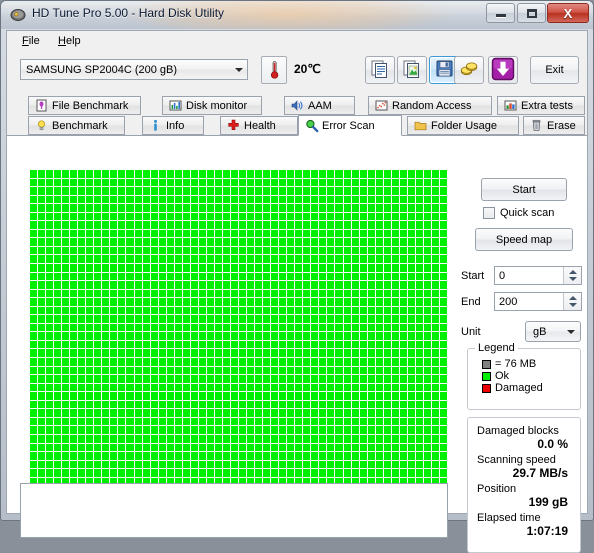 The height and width of the screenshot is (553, 594). I want to click on extra-tests-icon, so click(510, 105).